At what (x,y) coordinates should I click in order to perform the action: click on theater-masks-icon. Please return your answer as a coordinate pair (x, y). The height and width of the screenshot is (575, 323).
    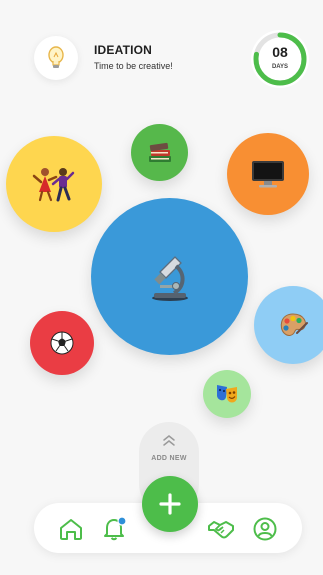
    Looking at the image, I should click on (227, 394).